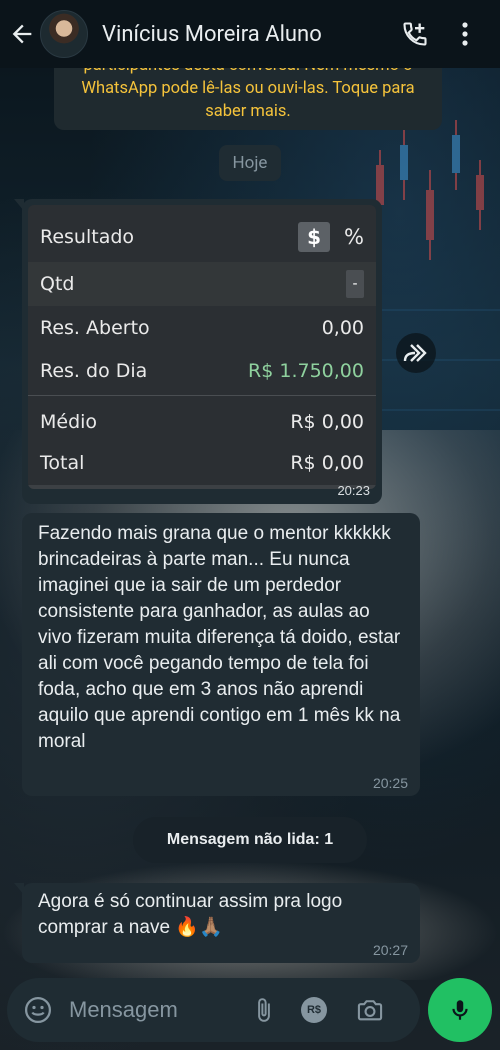  I want to click on row-label: Qtd, so click(57, 284).